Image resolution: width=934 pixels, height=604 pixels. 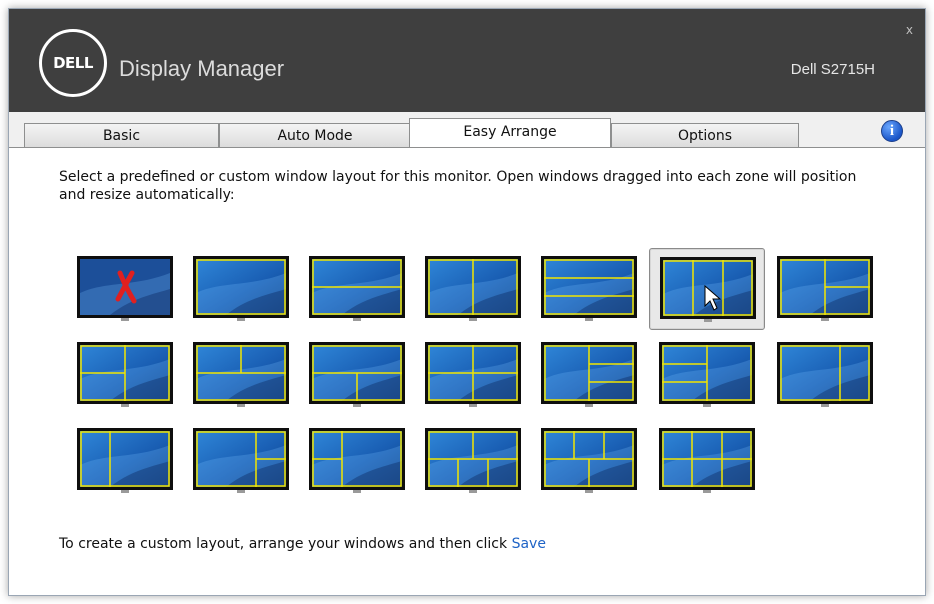 I want to click on layout-option-top-two-bottom-one, so click(x=241, y=377).